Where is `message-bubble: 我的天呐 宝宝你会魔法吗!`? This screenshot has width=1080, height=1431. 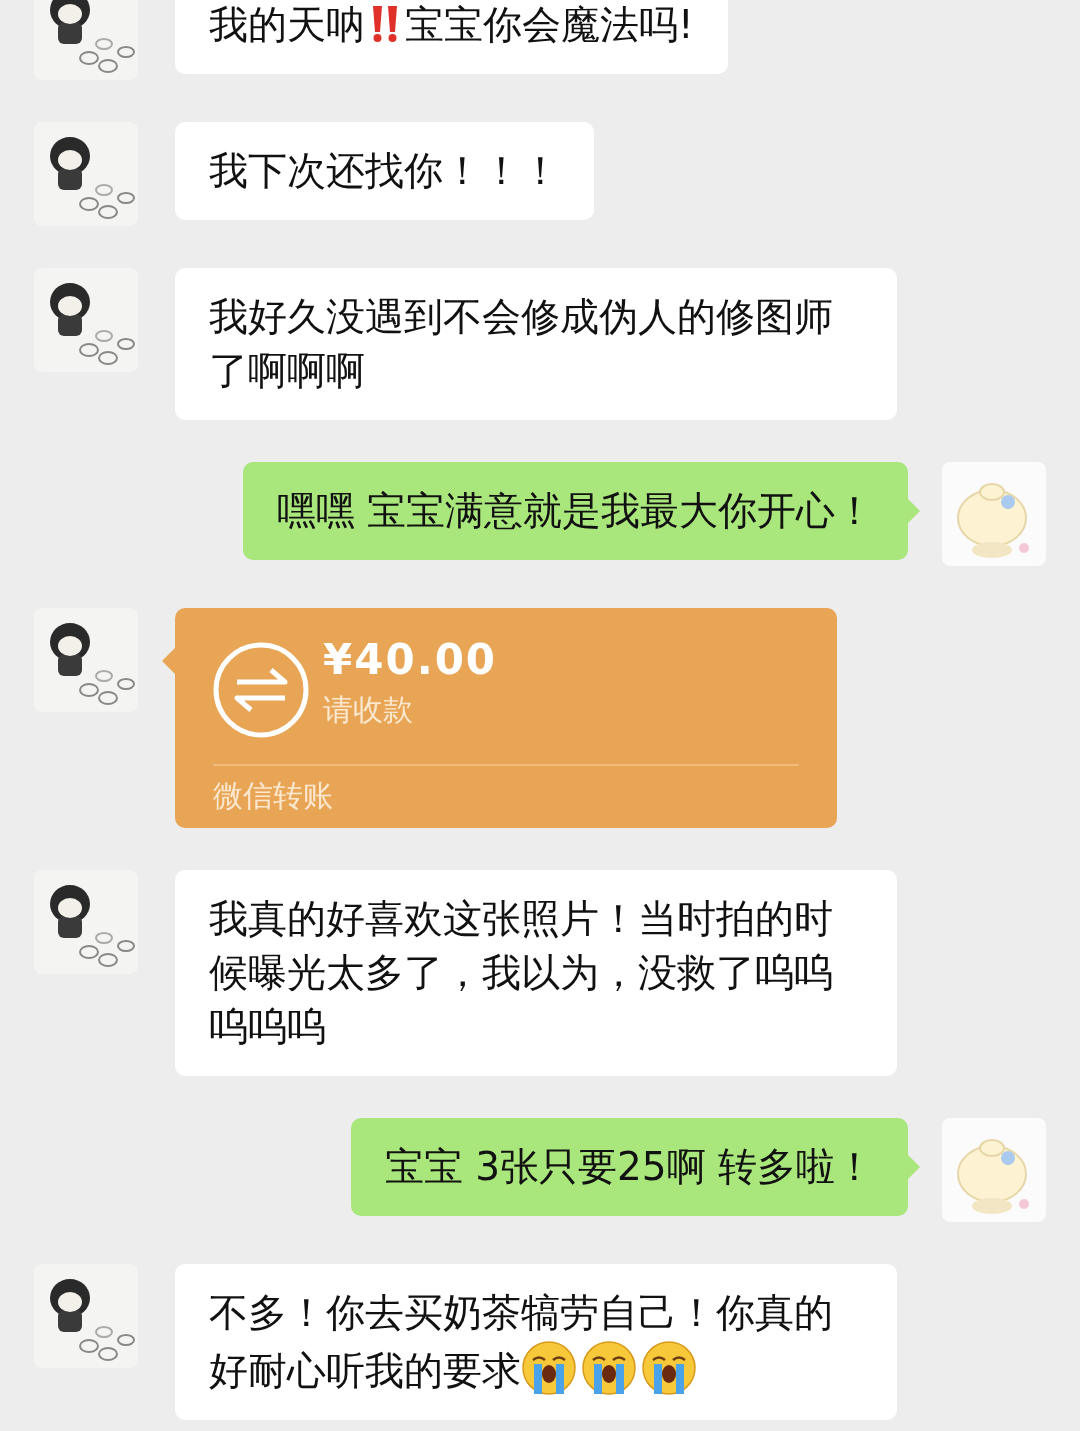
message-bubble: 我的天呐 宝宝你会魔法吗! is located at coordinates (451, 37).